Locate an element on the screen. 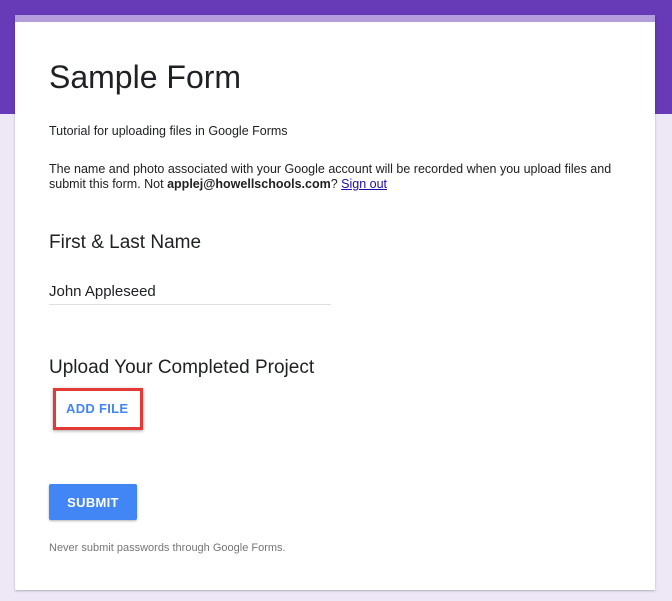 The height and width of the screenshot is (601, 672). notice-suffix: ? is located at coordinates (336, 184).